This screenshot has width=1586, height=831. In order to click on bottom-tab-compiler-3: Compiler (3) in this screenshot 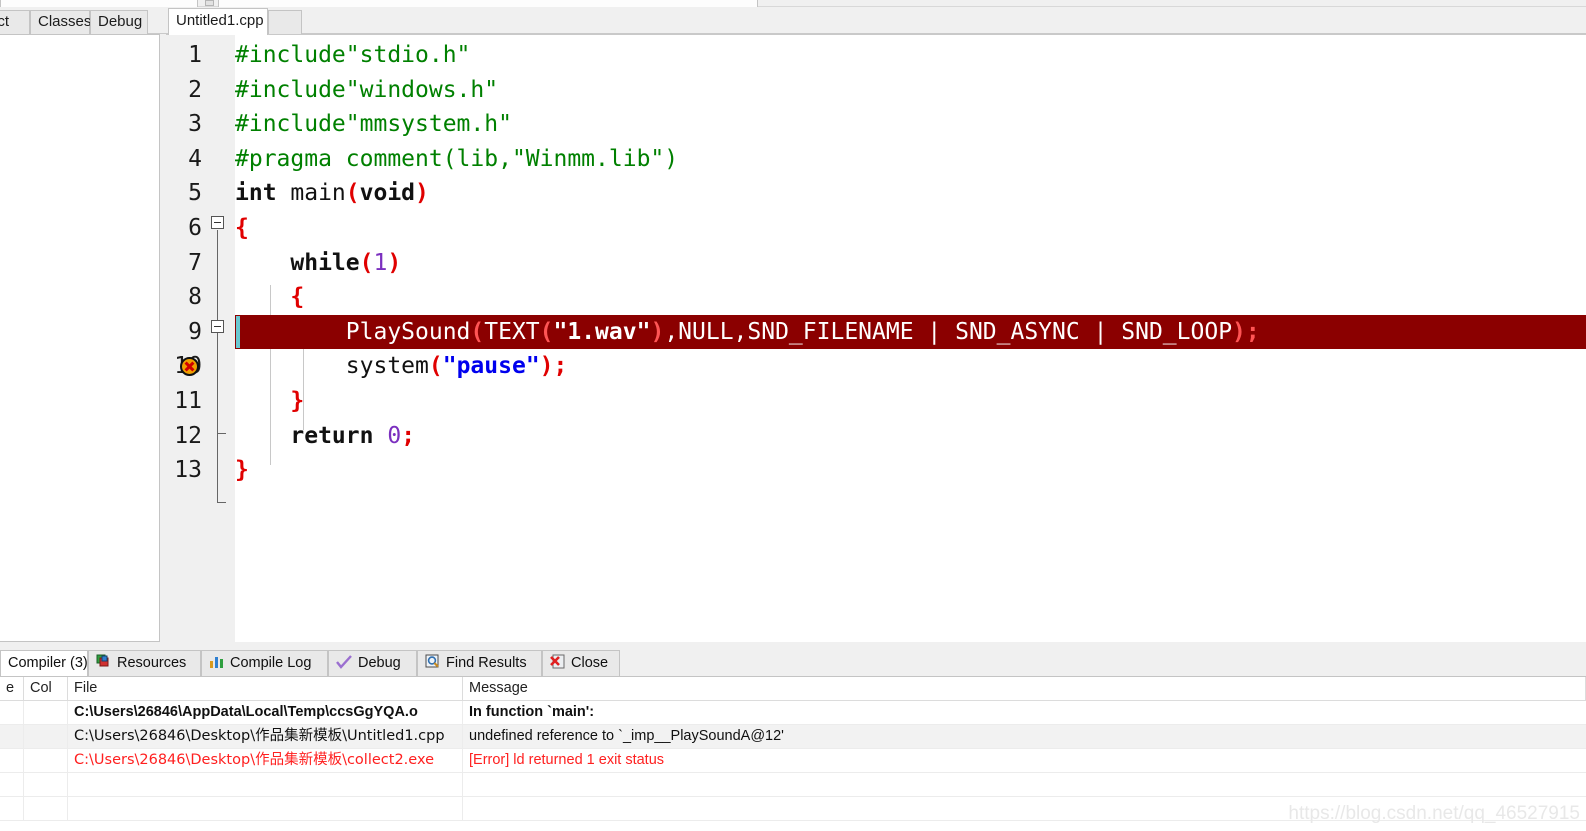, I will do `click(44, 663)`.